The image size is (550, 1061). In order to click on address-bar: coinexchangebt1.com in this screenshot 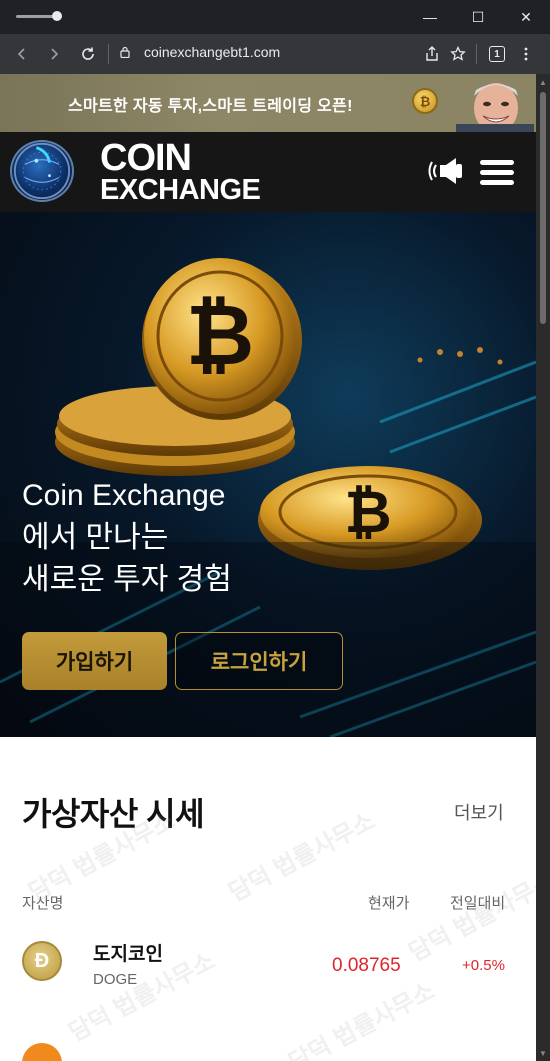, I will do `click(212, 52)`.